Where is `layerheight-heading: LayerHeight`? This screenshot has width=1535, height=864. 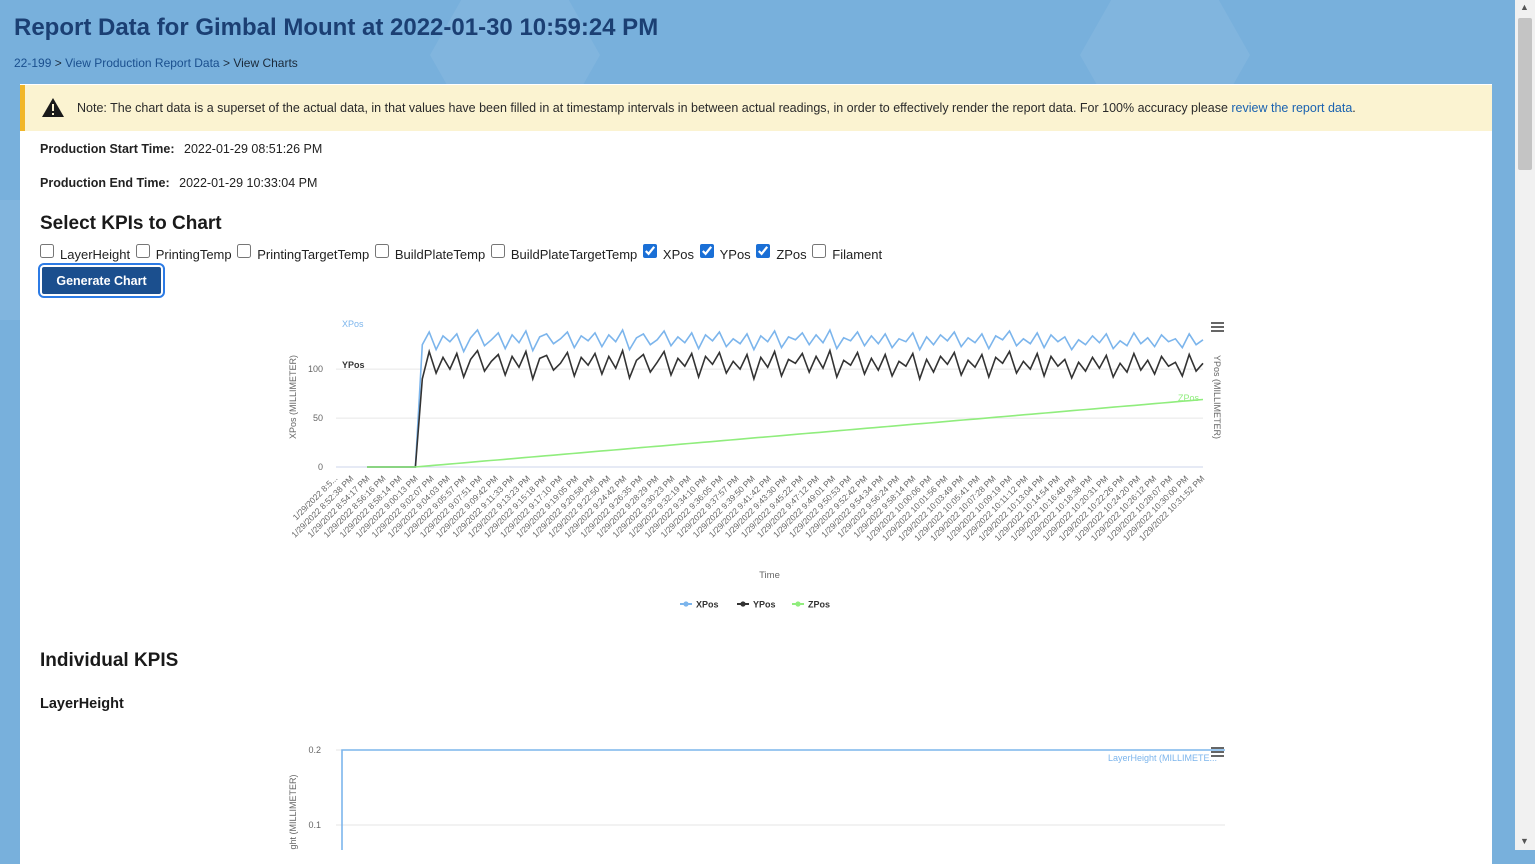
layerheight-heading: LayerHeight is located at coordinates (82, 704).